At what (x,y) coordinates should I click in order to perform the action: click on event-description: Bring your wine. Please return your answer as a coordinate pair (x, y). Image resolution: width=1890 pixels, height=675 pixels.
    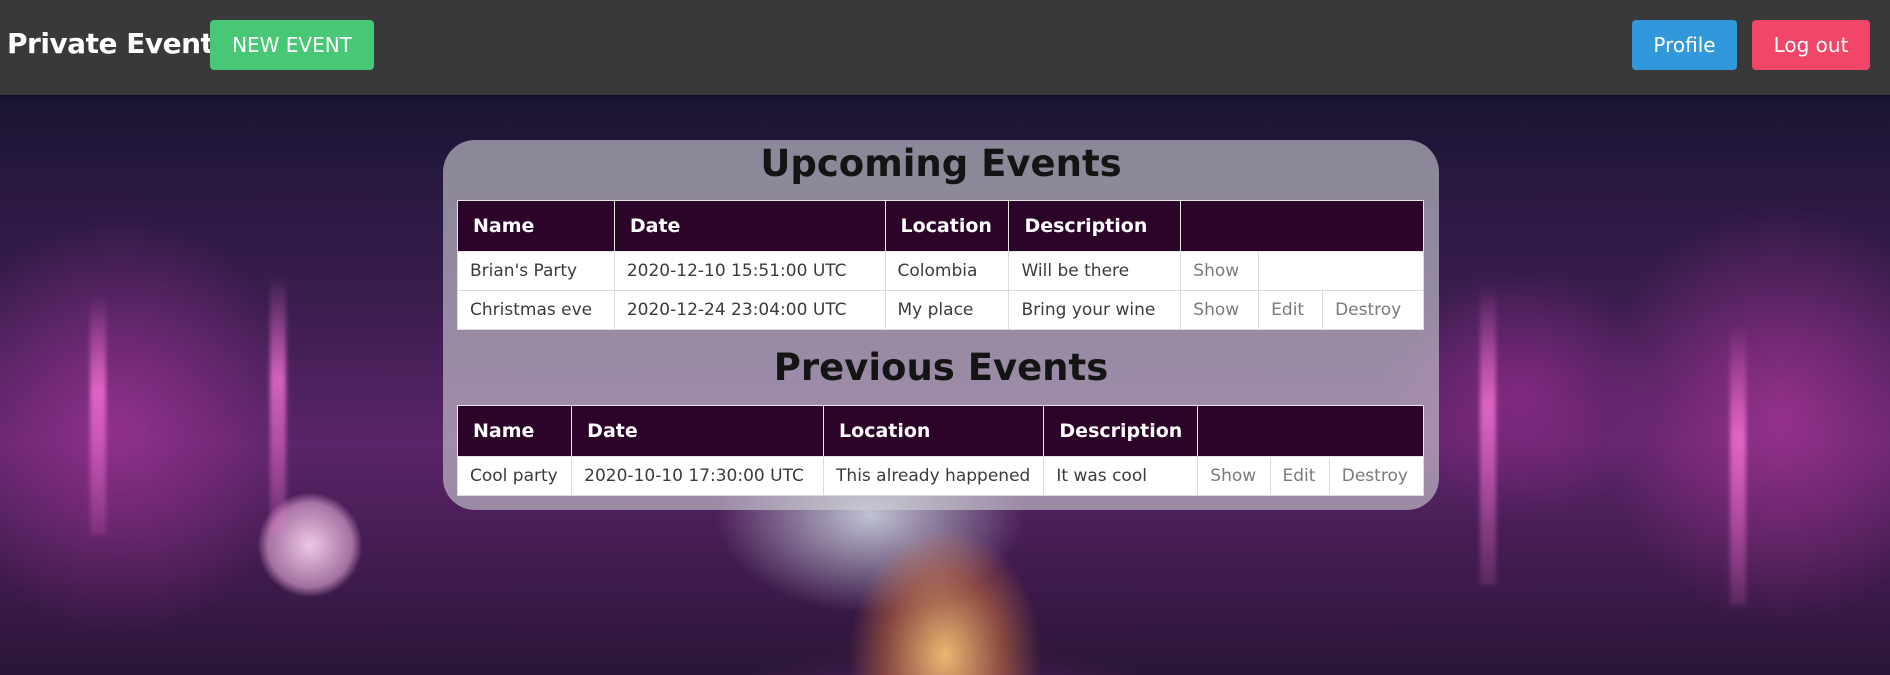
    Looking at the image, I should click on (1095, 310).